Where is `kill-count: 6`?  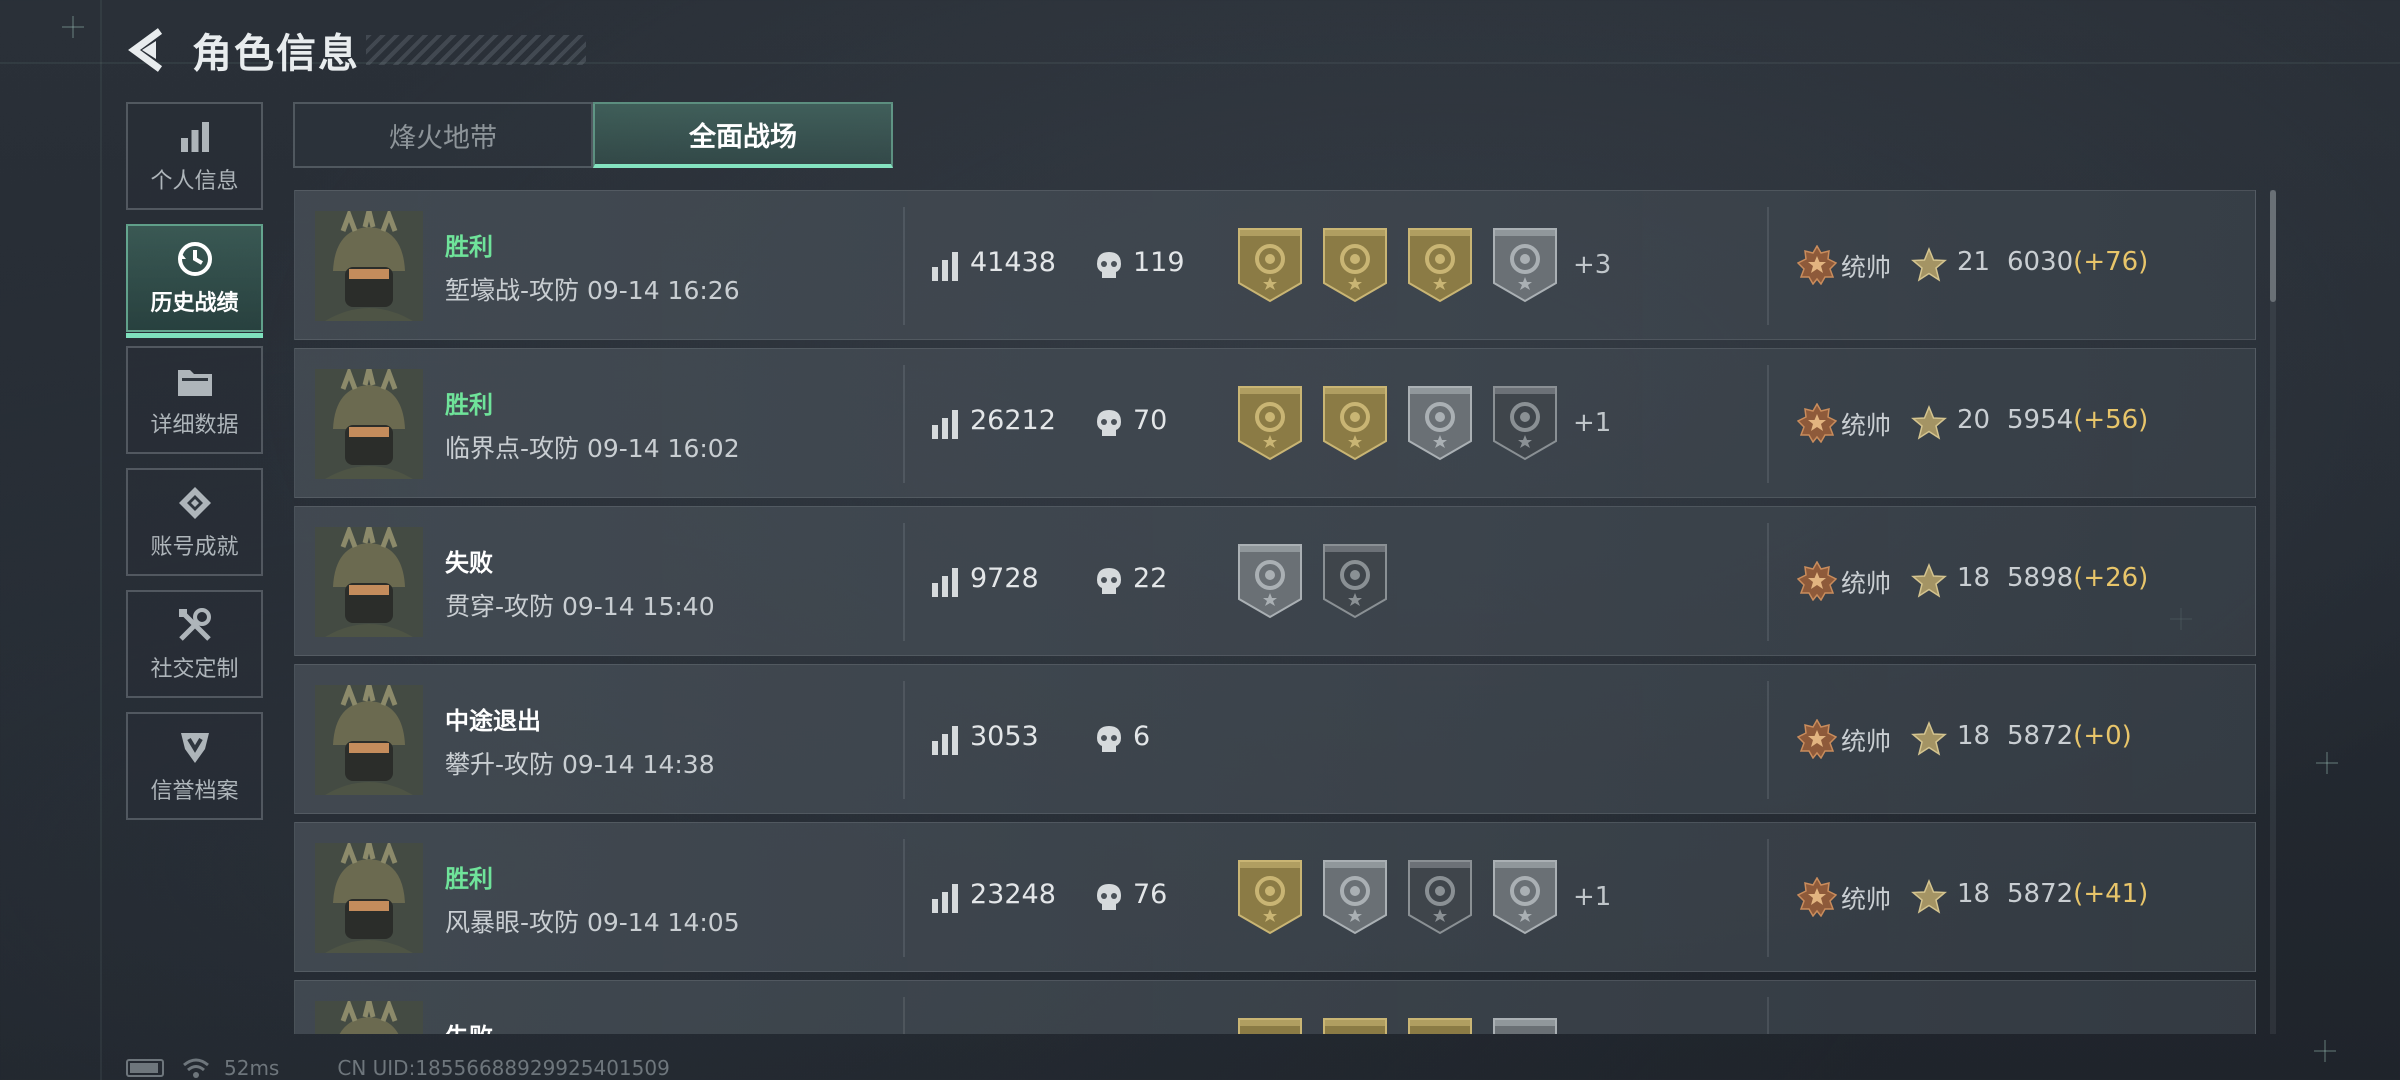 kill-count: 6 is located at coordinates (1142, 736).